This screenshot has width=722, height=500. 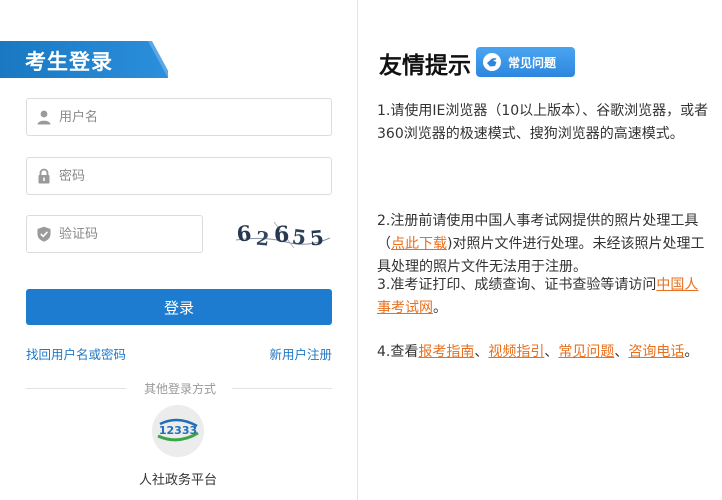 What do you see at coordinates (44, 234) in the screenshot?
I see `shield-icon` at bounding box center [44, 234].